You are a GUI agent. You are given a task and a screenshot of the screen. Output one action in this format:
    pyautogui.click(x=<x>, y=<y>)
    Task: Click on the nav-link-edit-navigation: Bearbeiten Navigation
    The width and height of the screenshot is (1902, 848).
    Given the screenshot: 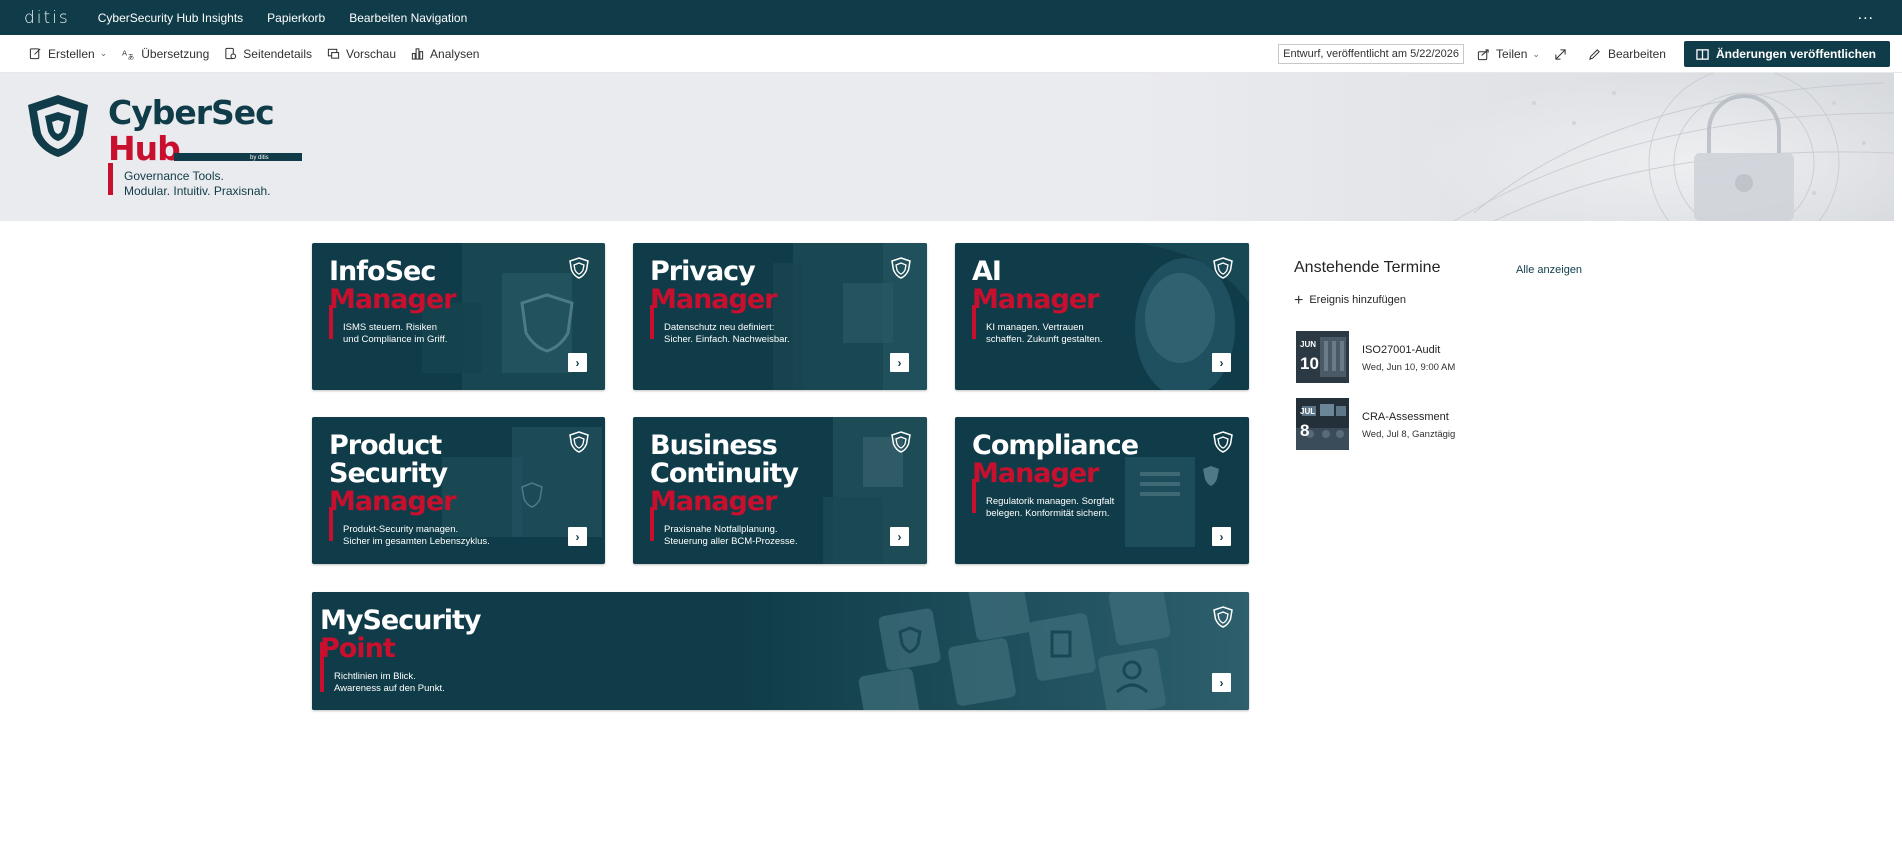 What is the action you would take?
    pyautogui.click(x=408, y=18)
    